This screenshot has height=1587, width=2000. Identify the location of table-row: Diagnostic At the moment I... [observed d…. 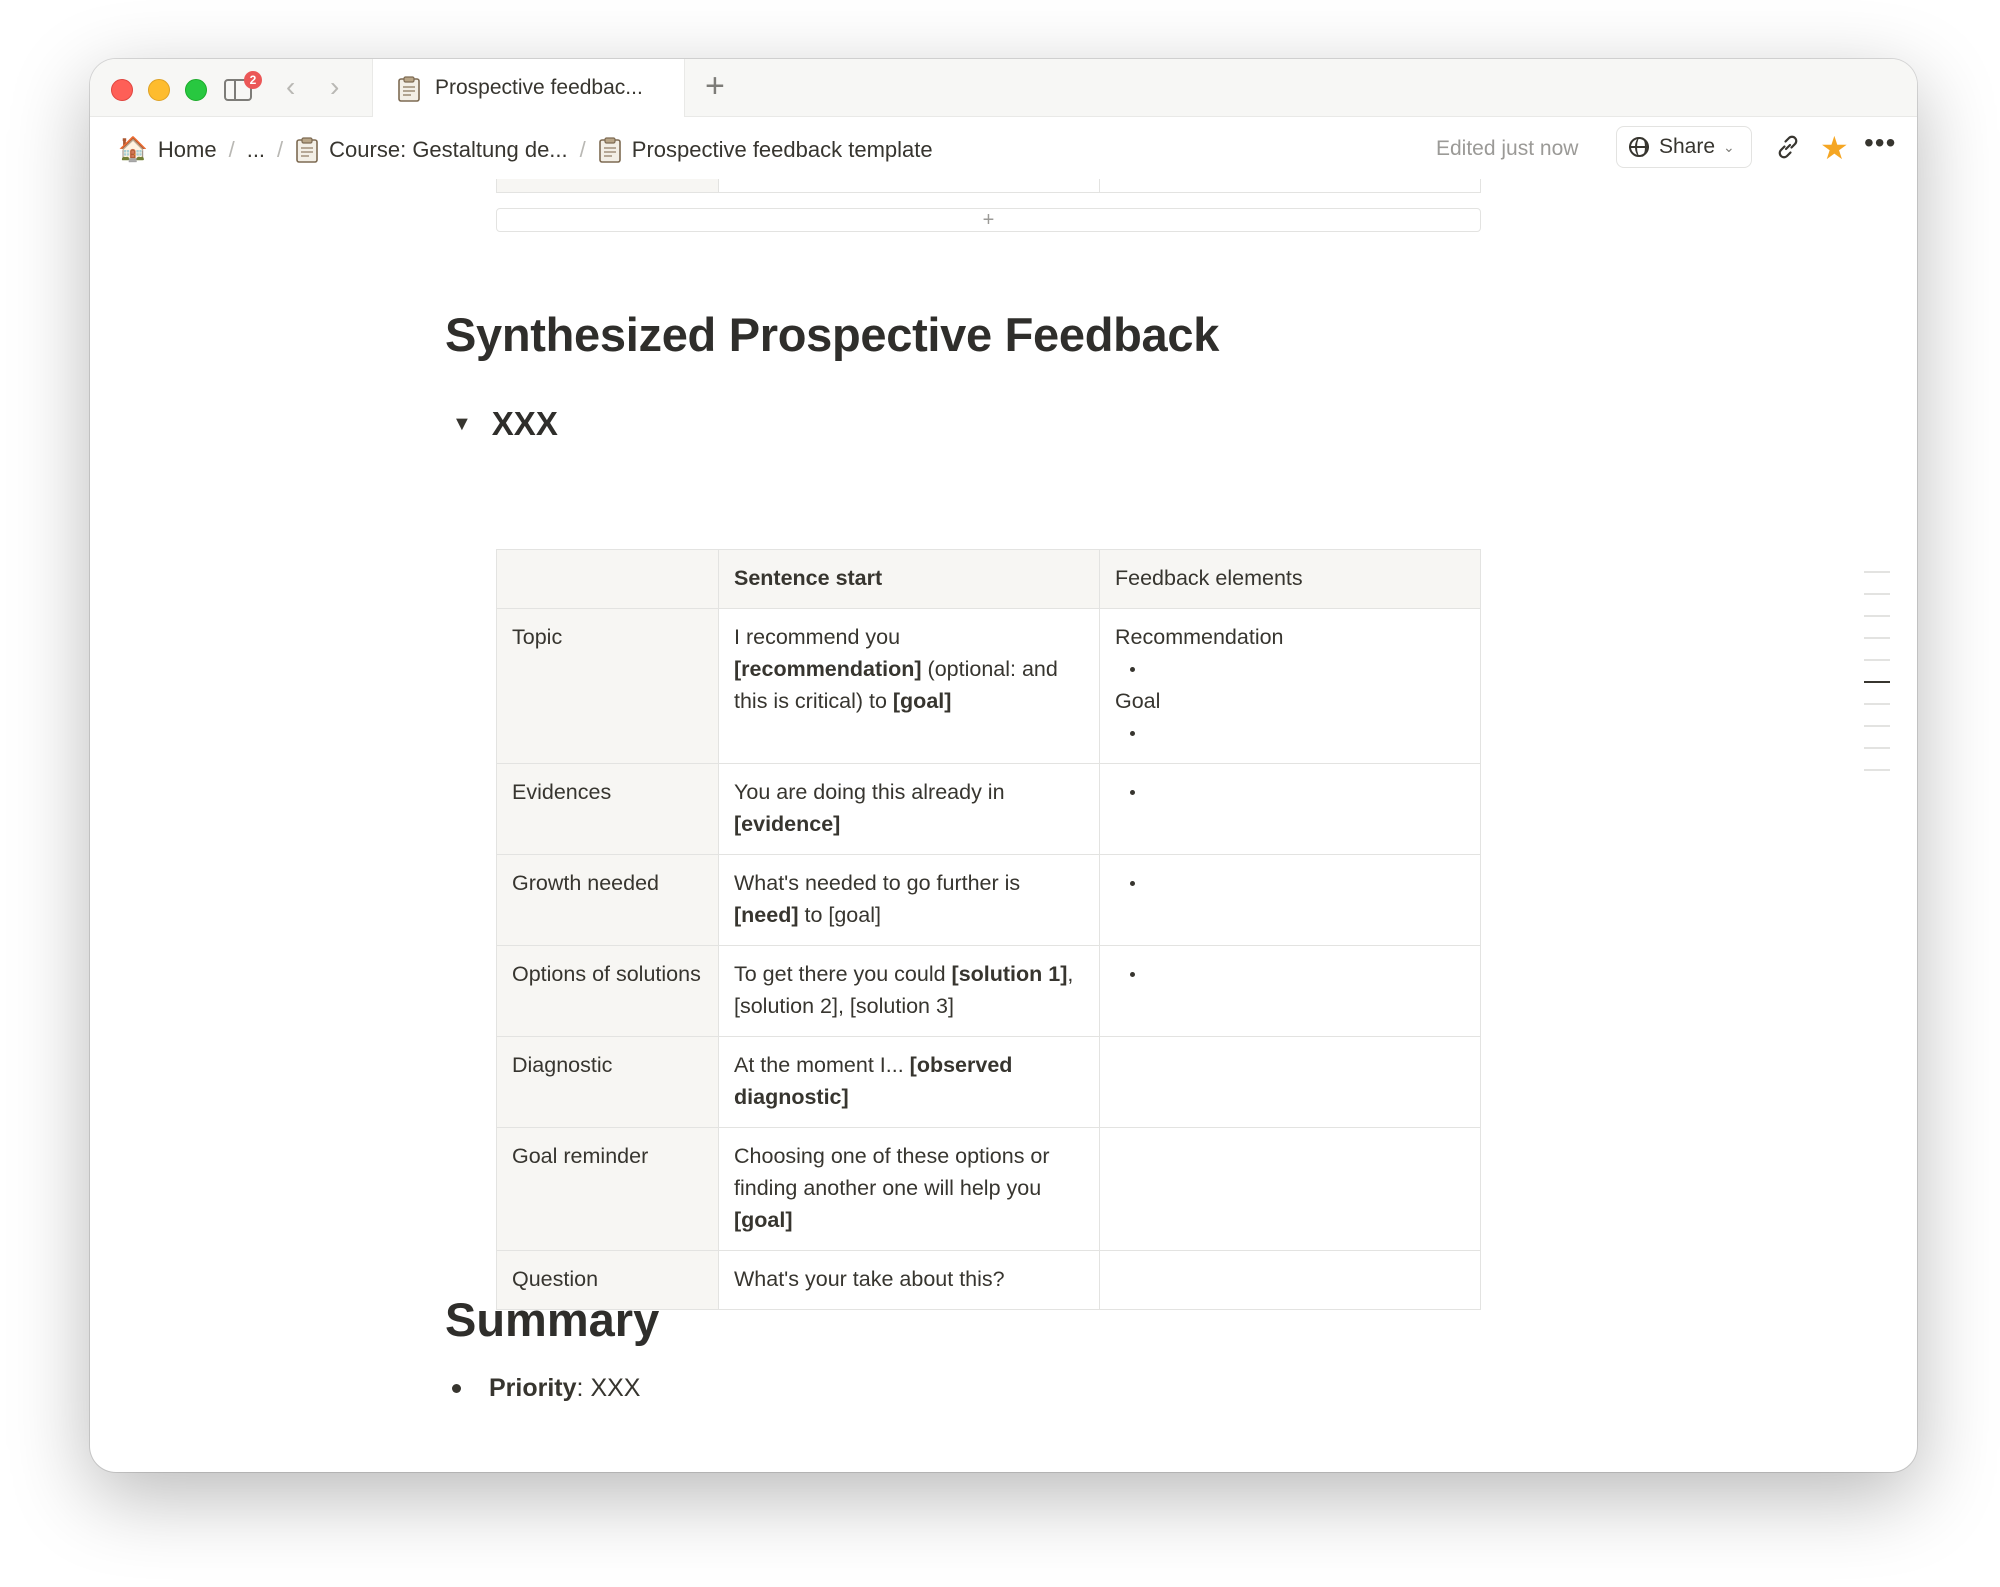
(988, 1082).